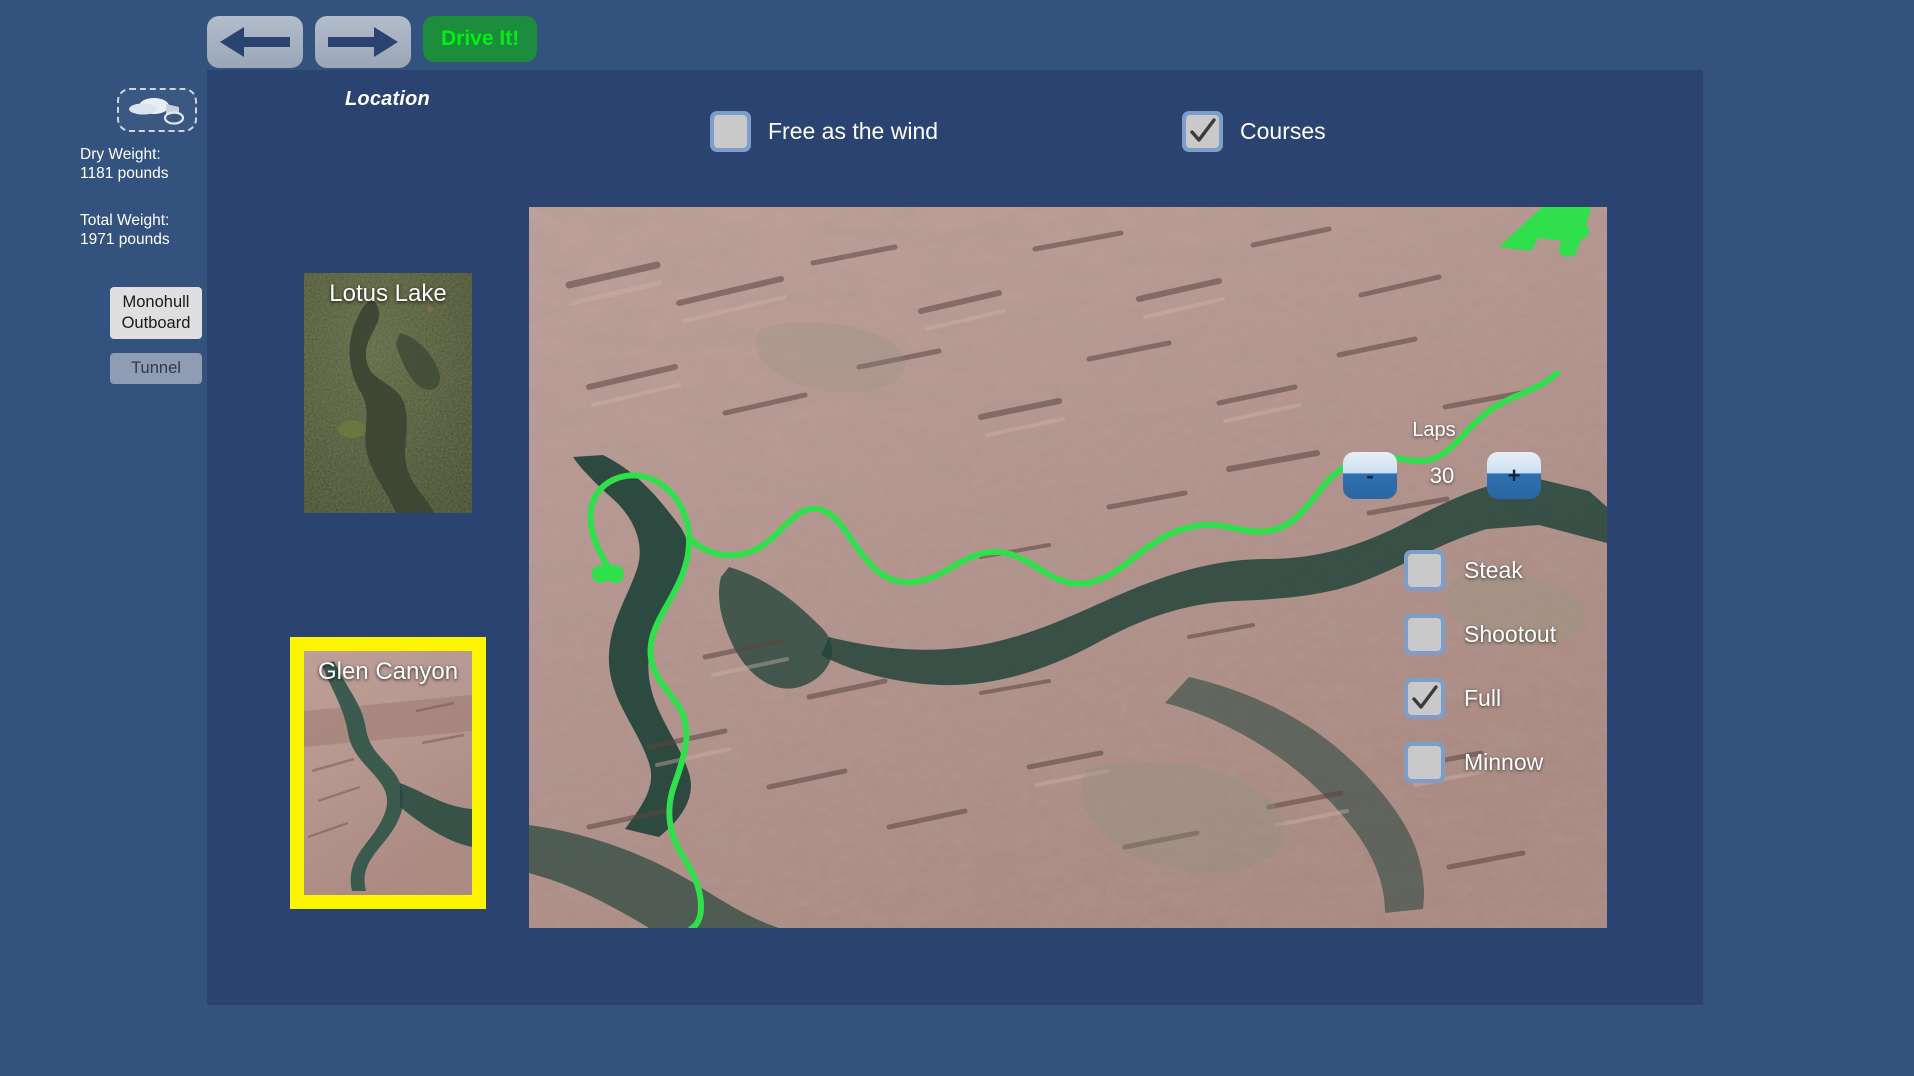 The width and height of the screenshot is (1914, 1076). I want to click on arrow-right-icon, so click(363, 42).